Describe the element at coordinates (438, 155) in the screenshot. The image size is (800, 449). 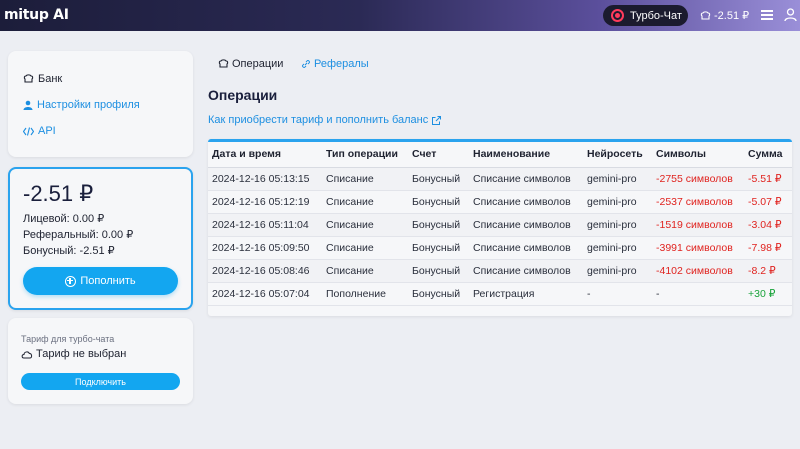
I see `column-header: Счет` at that location.